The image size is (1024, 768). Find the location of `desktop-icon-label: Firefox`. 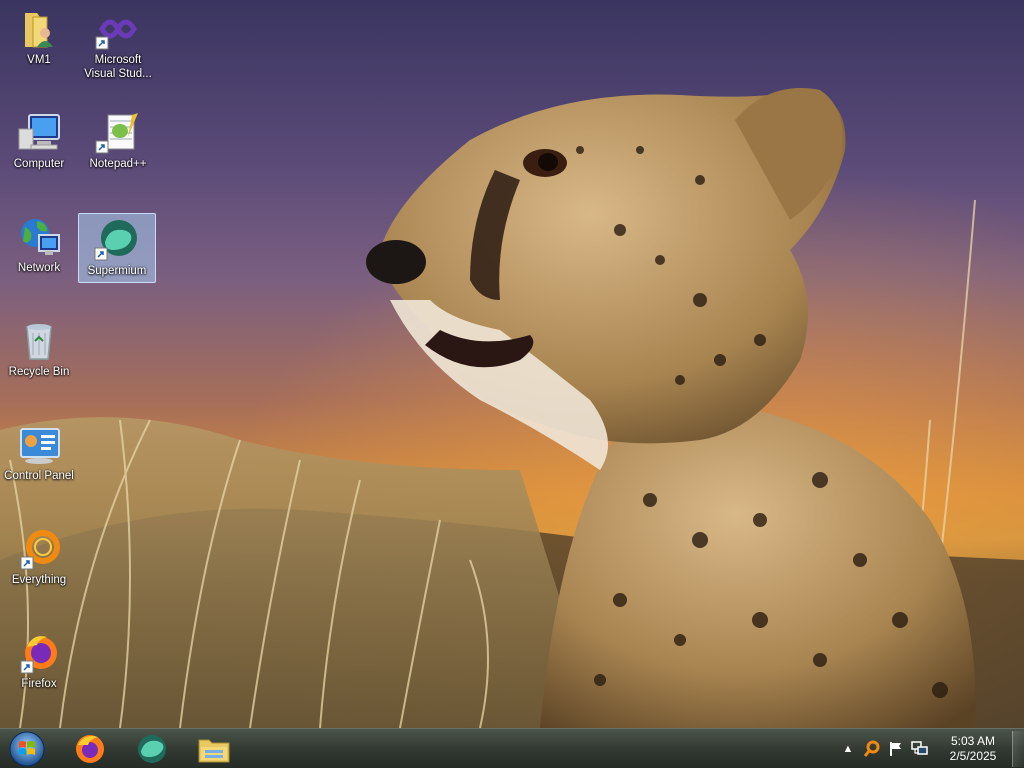

desktop-icon-label: Firefox is located at coordinates (39, 684).